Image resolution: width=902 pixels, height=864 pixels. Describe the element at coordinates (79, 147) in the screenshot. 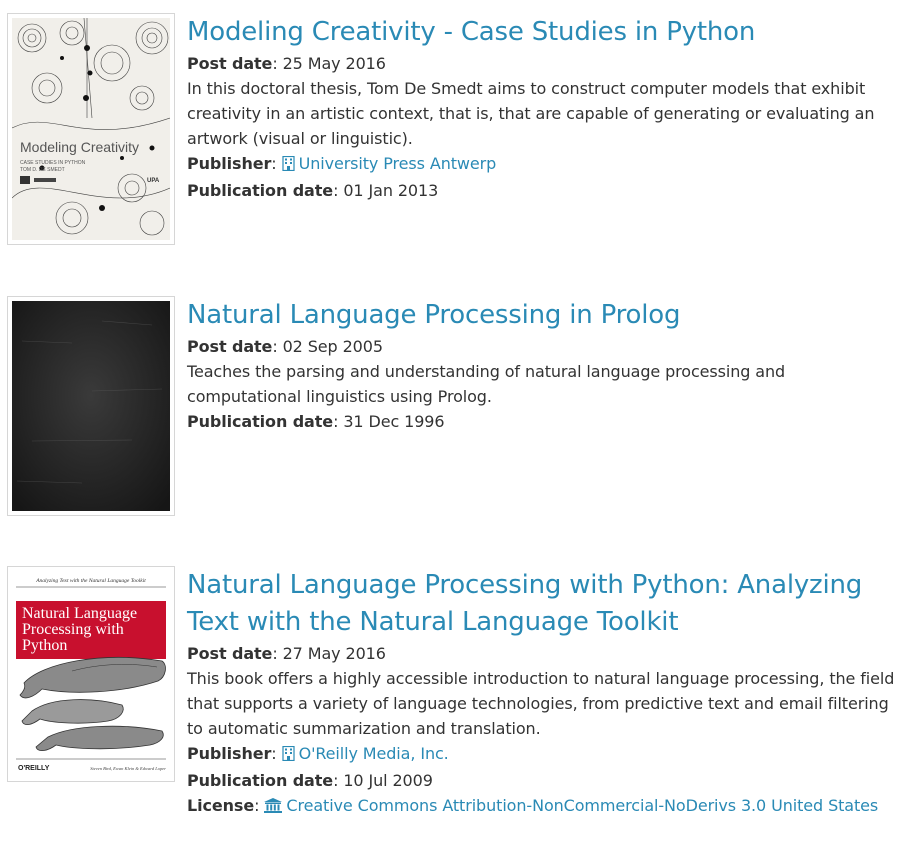

I see `cover-title: Modeling Creativity` at that location.